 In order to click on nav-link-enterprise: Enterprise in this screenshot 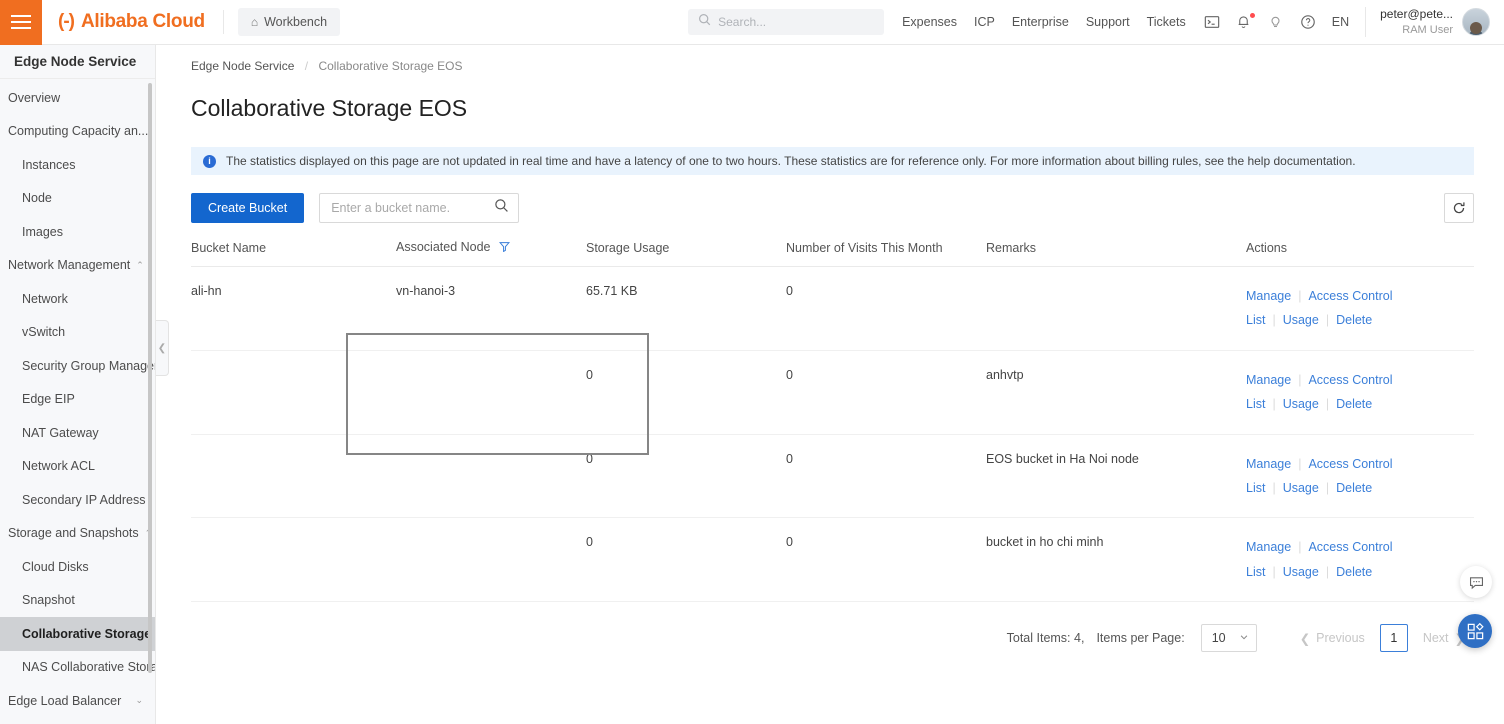, I will do `click(1040, 22)`.